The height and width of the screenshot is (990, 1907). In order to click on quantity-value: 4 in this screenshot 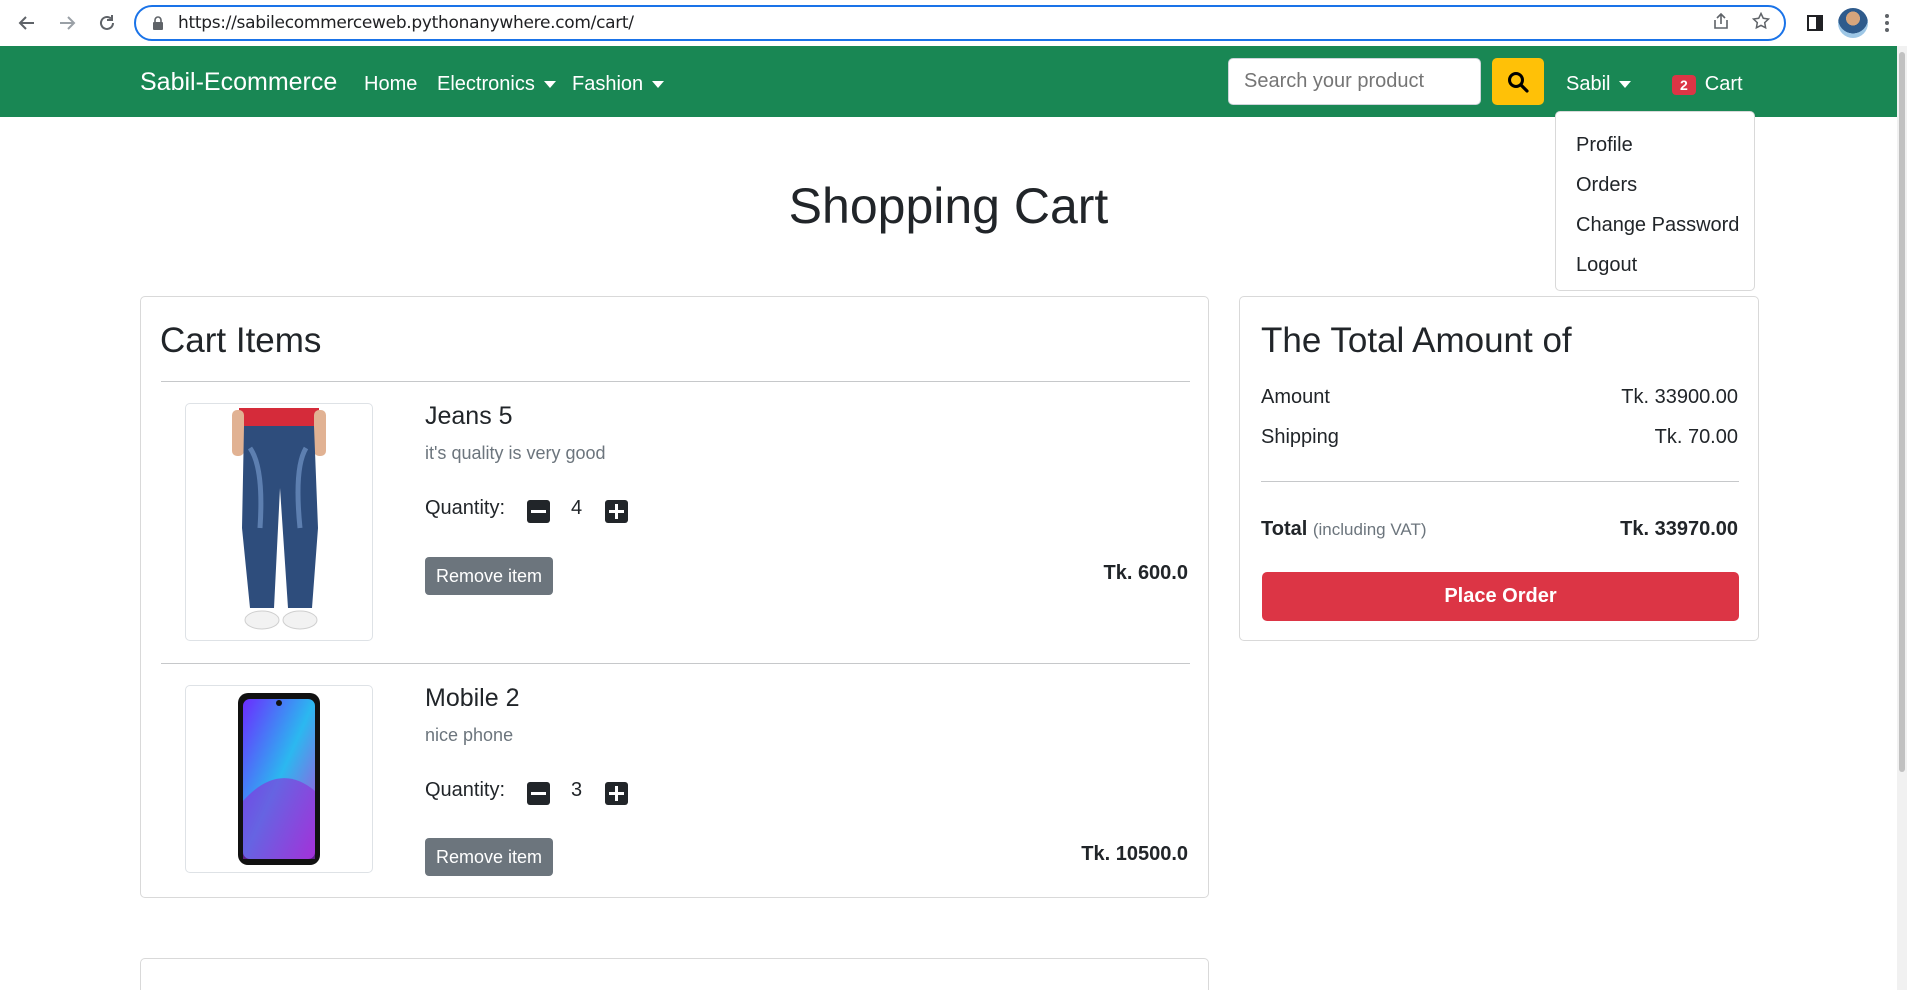, I will do `click(577, 508)`.